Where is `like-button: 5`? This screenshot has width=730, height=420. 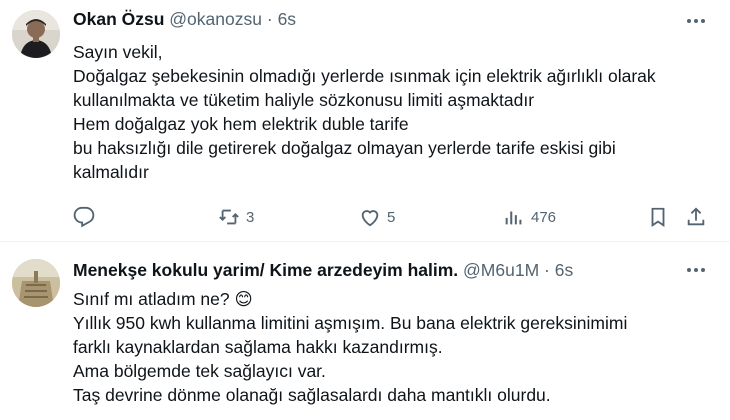 like-button: 5 is located at coordinates (377, 217).